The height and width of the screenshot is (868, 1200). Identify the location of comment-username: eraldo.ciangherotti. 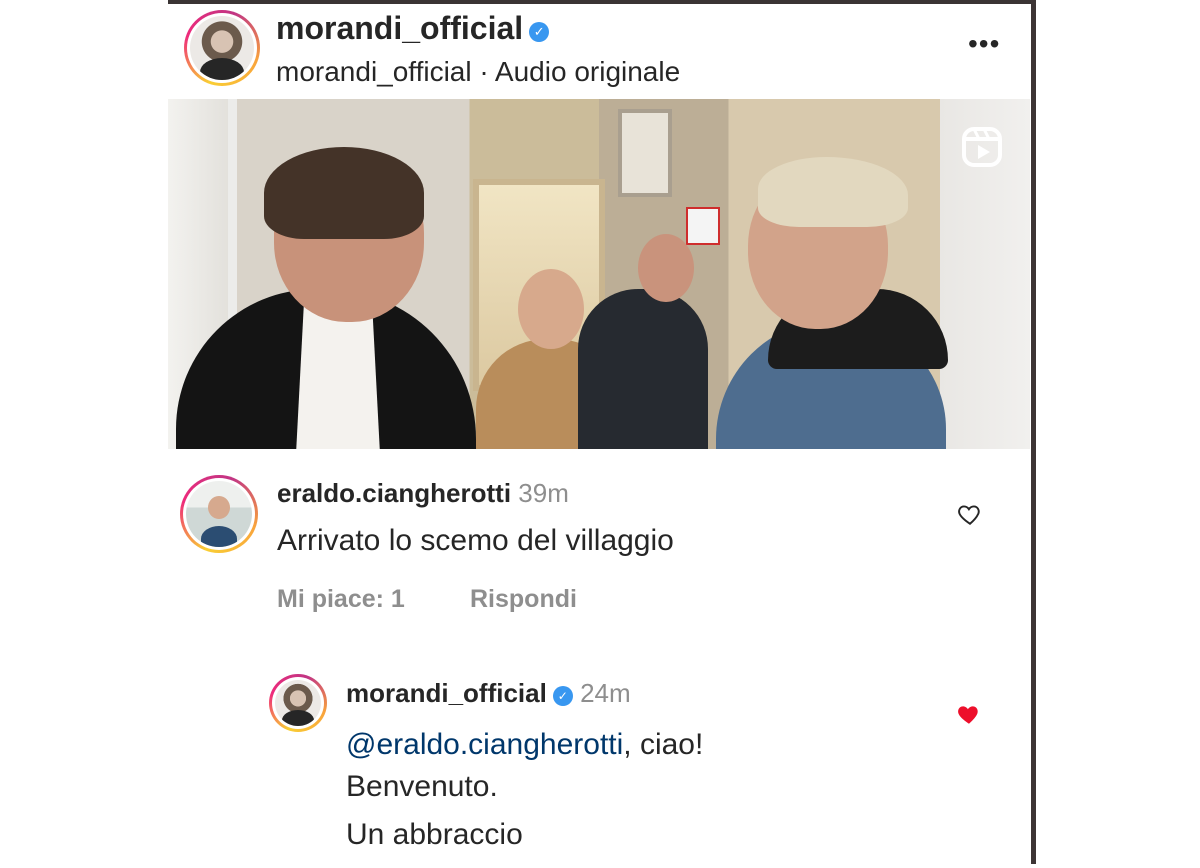
(394, 493).